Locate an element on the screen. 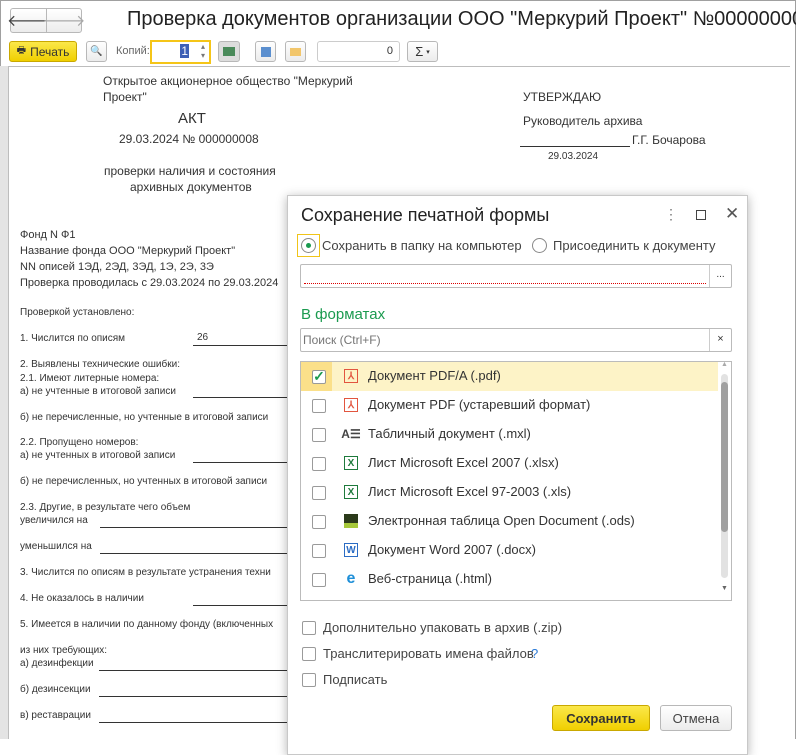 Image resolution: width=796 pixels, height=755 pixels. magnifier-icon: 🔍 is located at coordinates (96, 51).